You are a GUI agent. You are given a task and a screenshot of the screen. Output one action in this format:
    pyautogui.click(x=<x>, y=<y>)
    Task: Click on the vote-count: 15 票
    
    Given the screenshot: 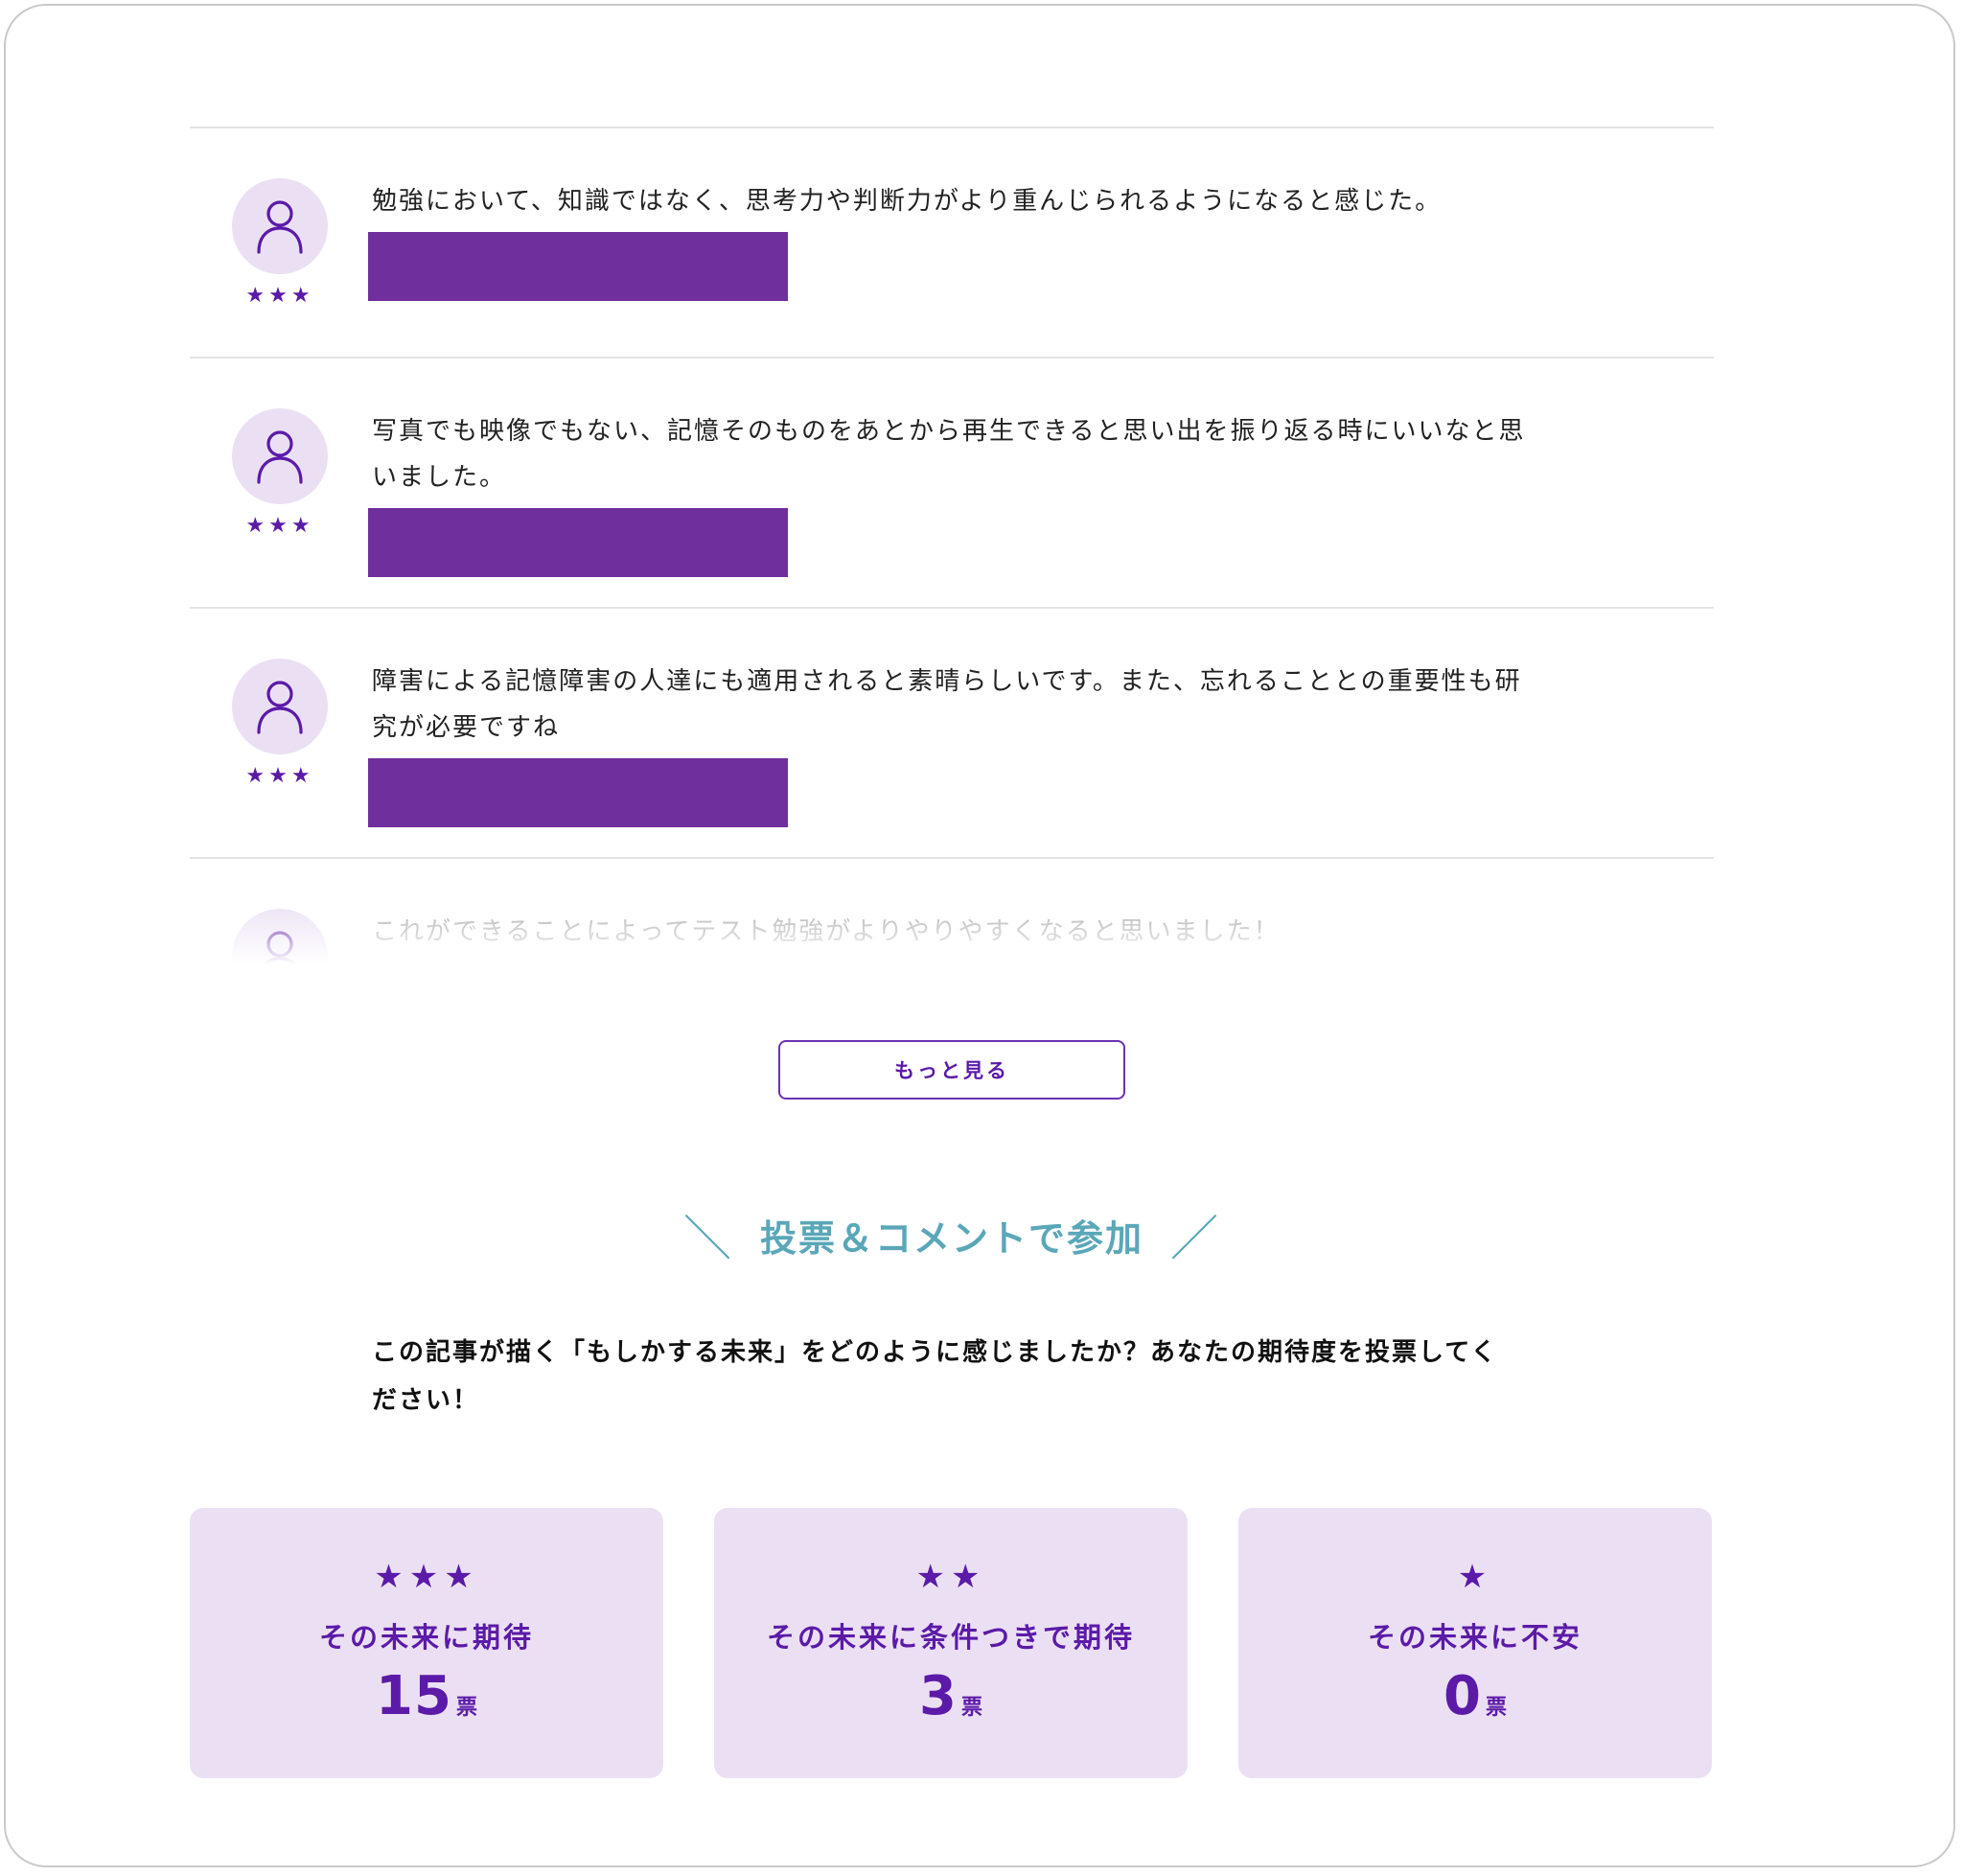 What is the action you would take?
    pyautogui.click(x=426, y=1696)
    